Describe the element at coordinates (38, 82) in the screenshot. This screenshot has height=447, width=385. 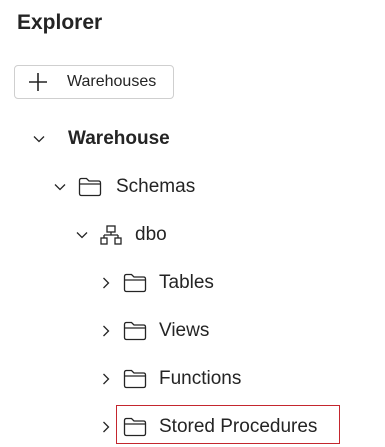
I see `plus-icon` at that location.